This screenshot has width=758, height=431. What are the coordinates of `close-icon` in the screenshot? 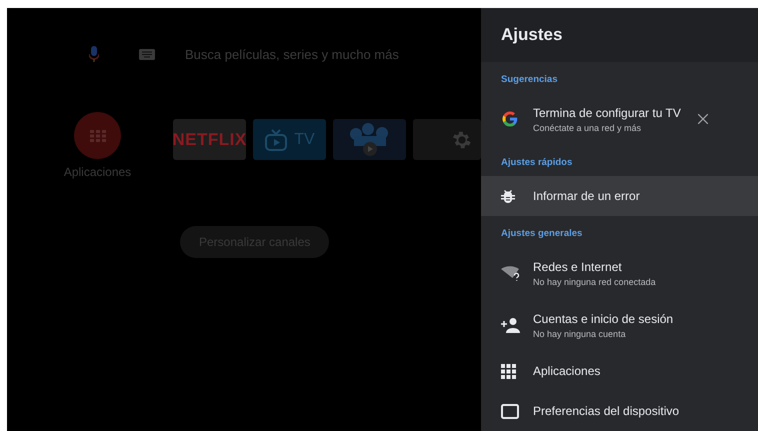 It's located at (703, 119).